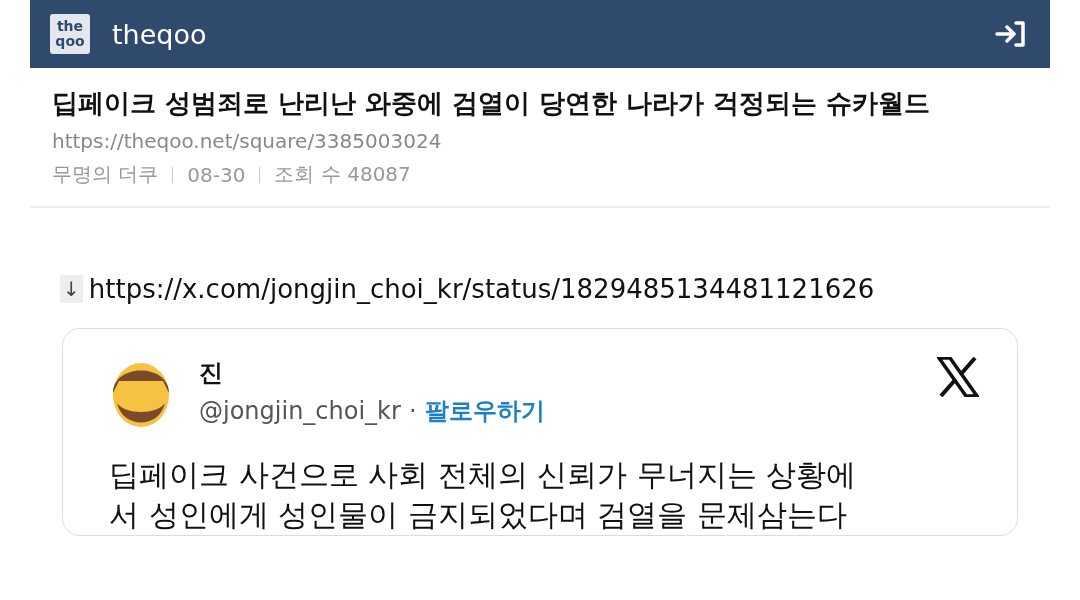 The width and height of the screenshot is (1080, 600). What do you see at coordinates (958, 377) in the screenshot?
I see `x-logo-icon` at bounding box center [958, 377].